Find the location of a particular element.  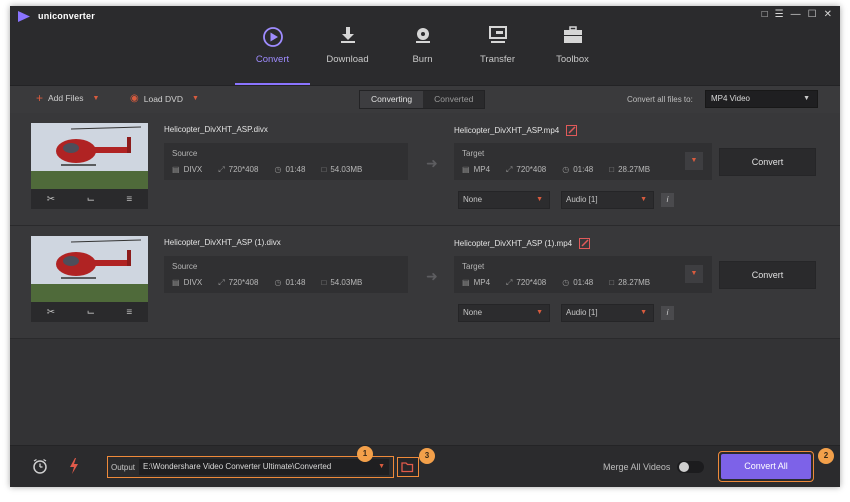

merge-toggle is located at coordinates (690, 467).